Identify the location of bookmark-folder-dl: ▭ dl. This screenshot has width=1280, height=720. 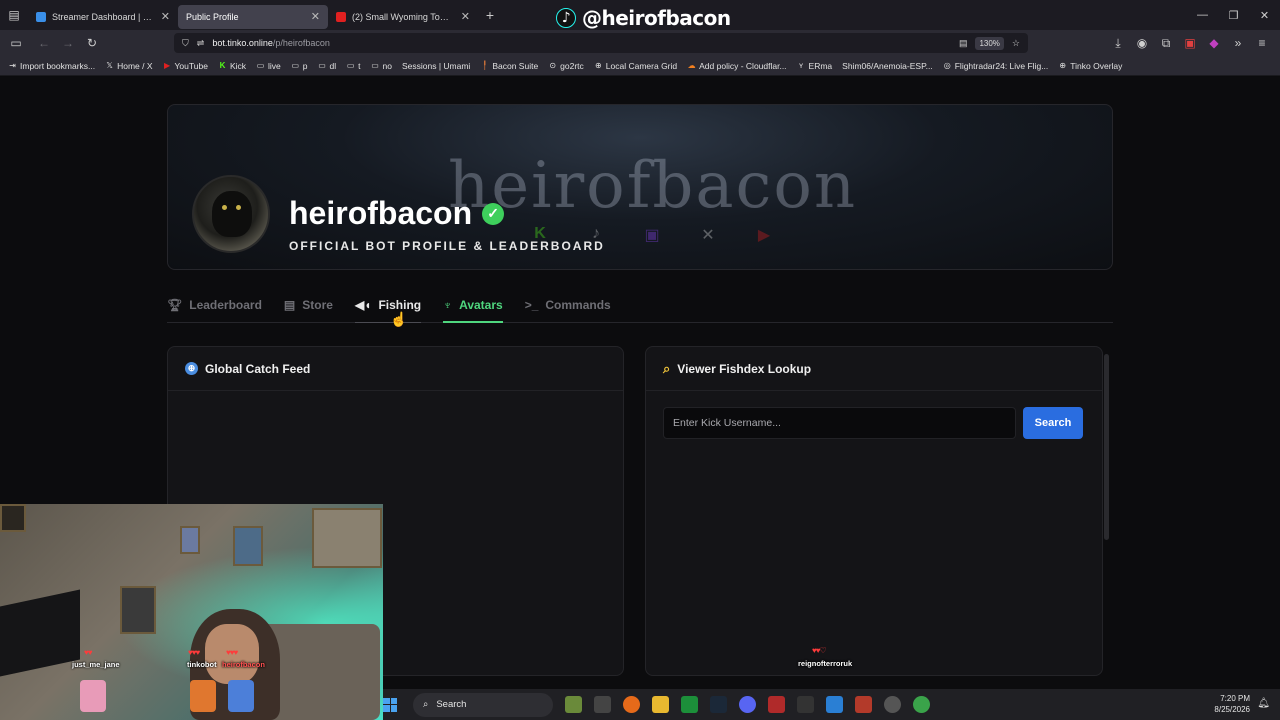
(327, 66).